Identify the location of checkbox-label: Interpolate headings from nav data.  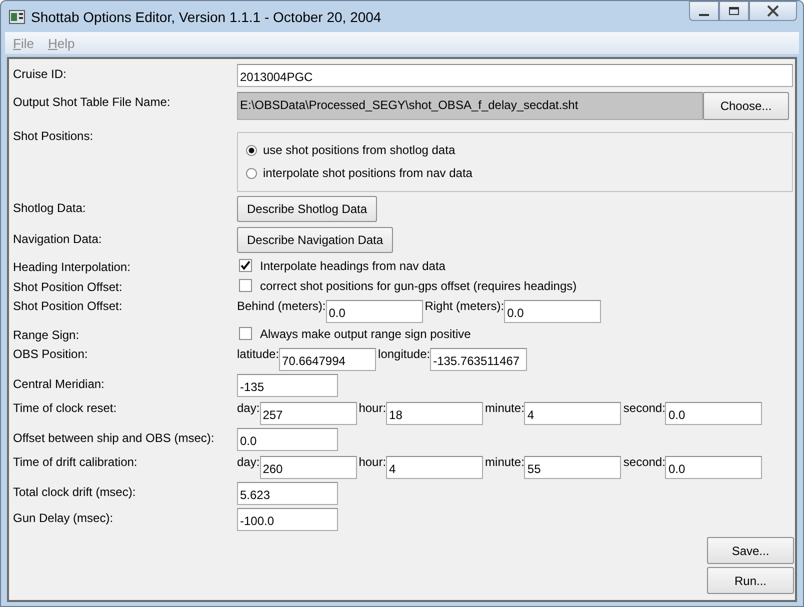
(353, 266).